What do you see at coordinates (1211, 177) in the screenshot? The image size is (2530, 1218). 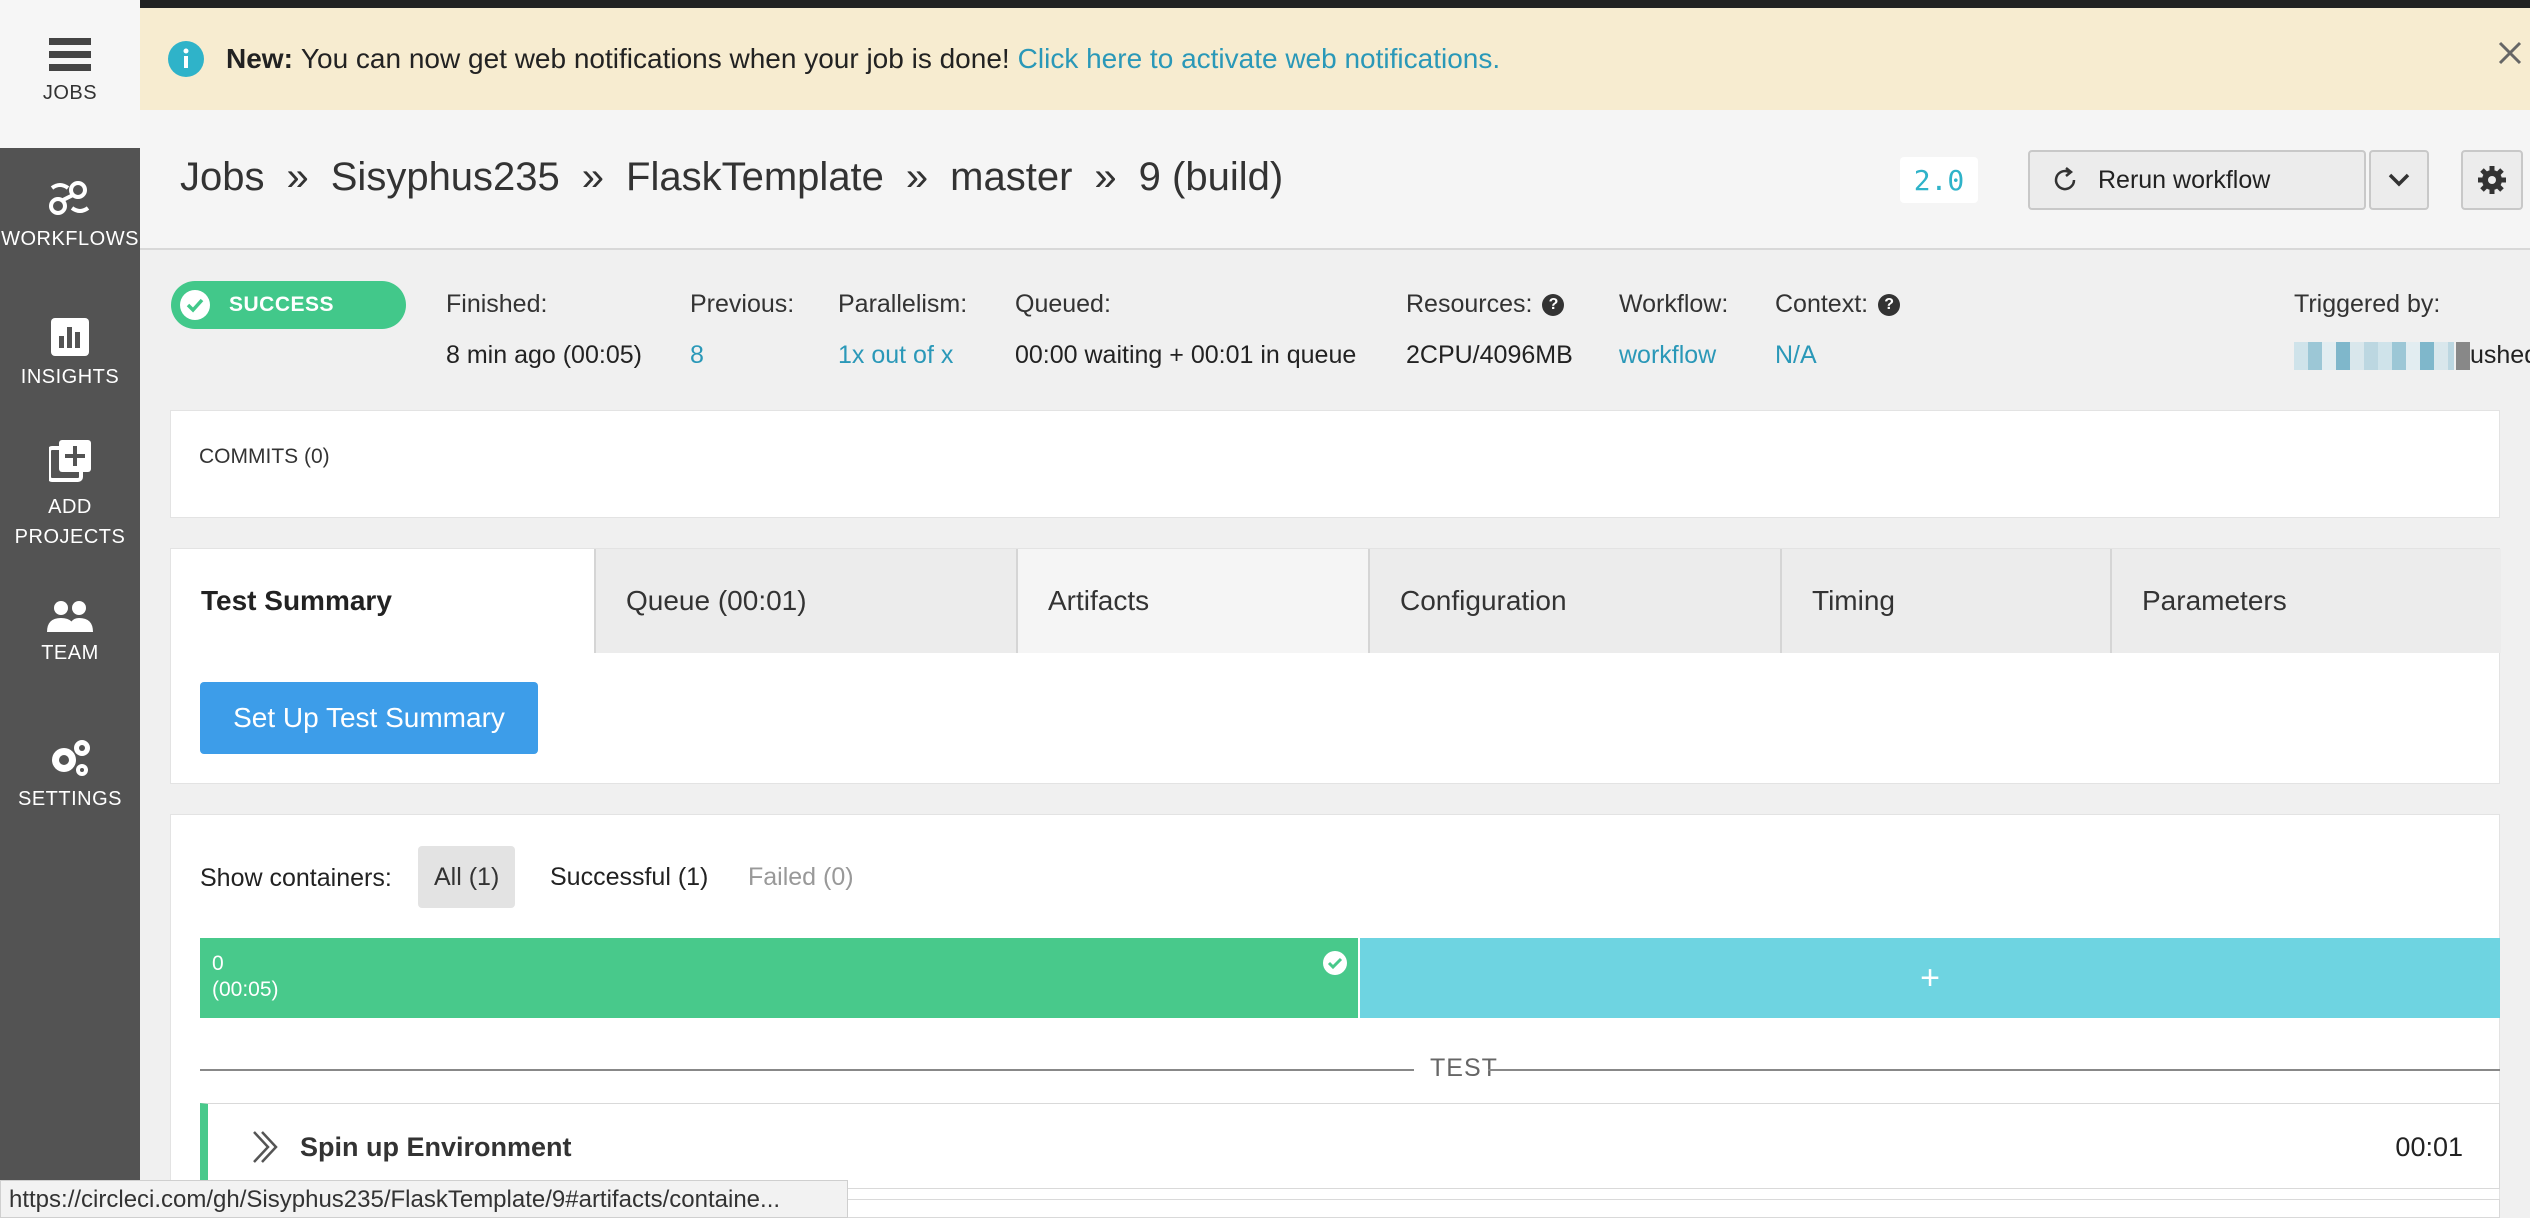 I see `breadcrumb-job: 9 (build)` at bounding box center [1211, 177].